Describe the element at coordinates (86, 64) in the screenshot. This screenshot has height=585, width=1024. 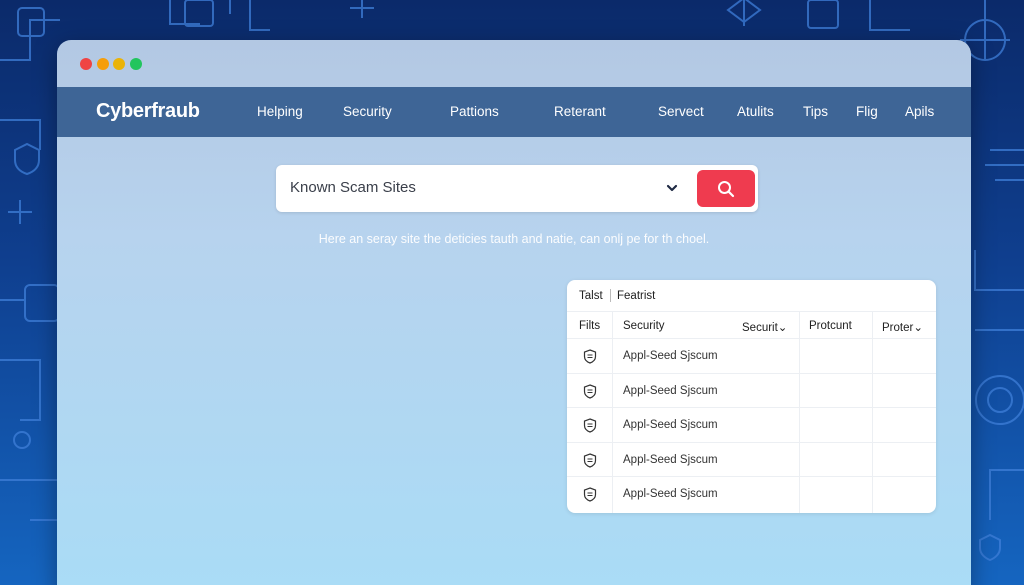
I see `close-button` at that location.